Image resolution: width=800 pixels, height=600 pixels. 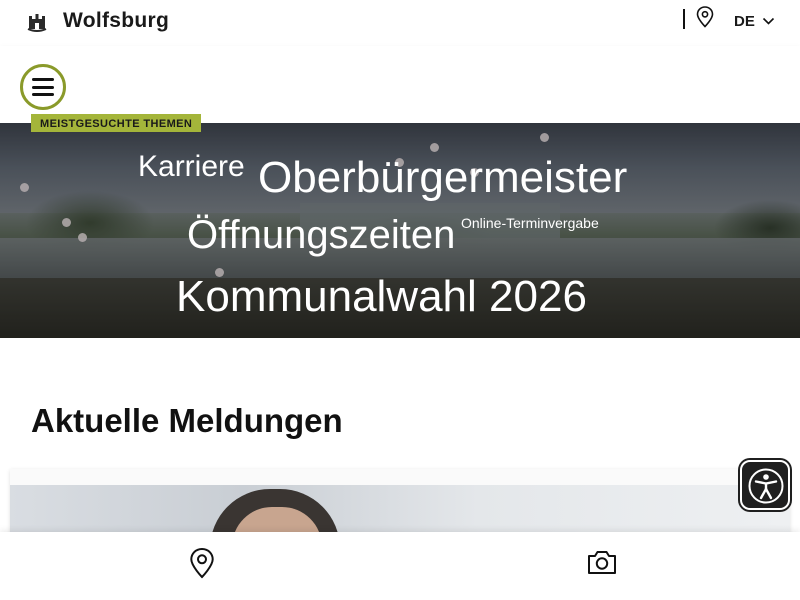 What do you see at coordinates (400, 566) in the screenshot?
I see `bottom-nav-bar` at bounding box center [400, 566].